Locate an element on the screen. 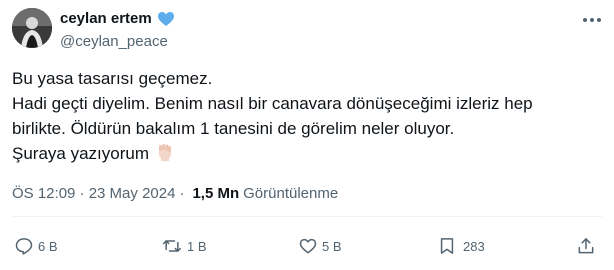 Image resolution: width=614 pixels, height=270 pixels. avatar is located at coordinates (32, 28).